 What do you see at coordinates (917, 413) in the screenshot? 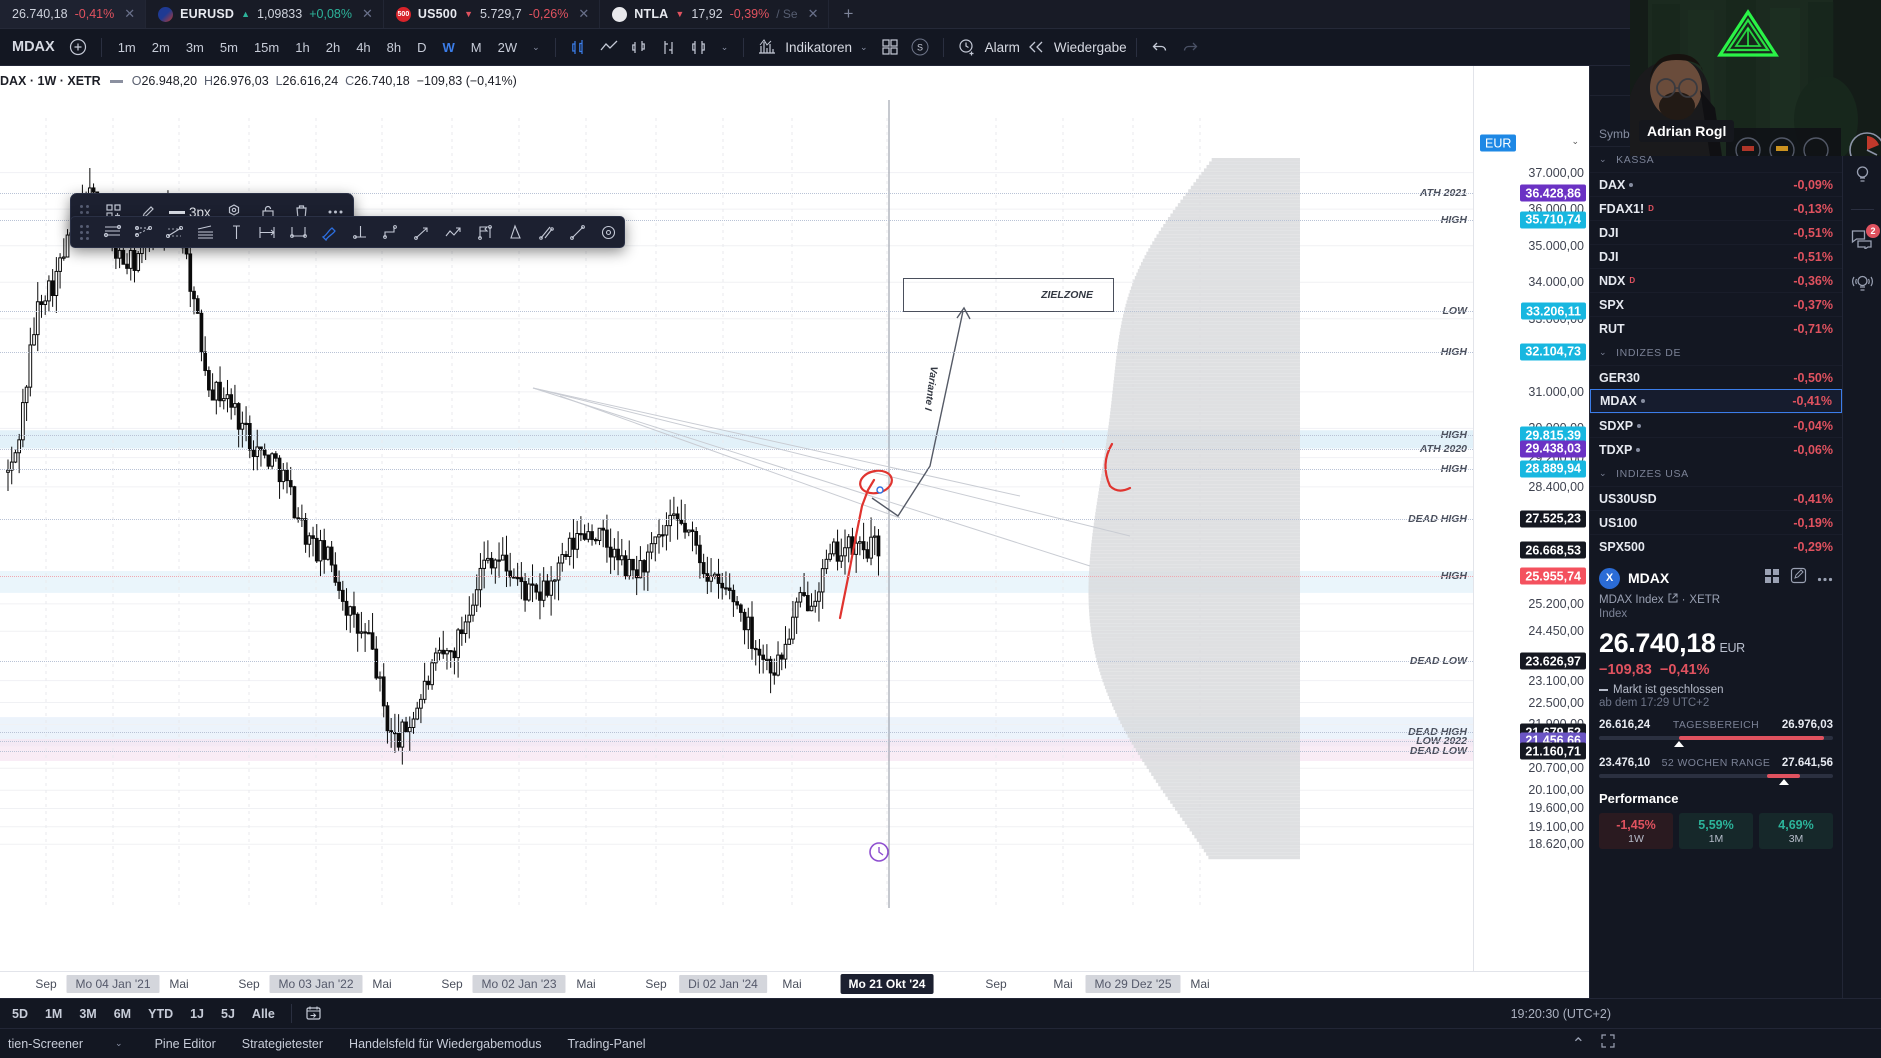
I see `projection-arrow` at bounding box center [917, 413].